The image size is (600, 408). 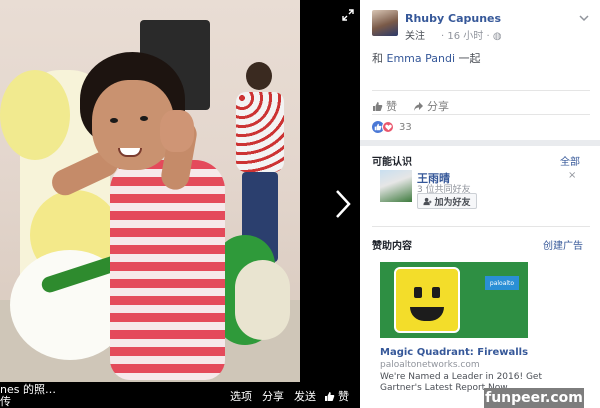 What do you see at coordinates (481, 26) in the screenshot?
I see `post-header: Rhuby Capunes 关注 · 16 小时 · ◍` at bounding box center [481, 26].